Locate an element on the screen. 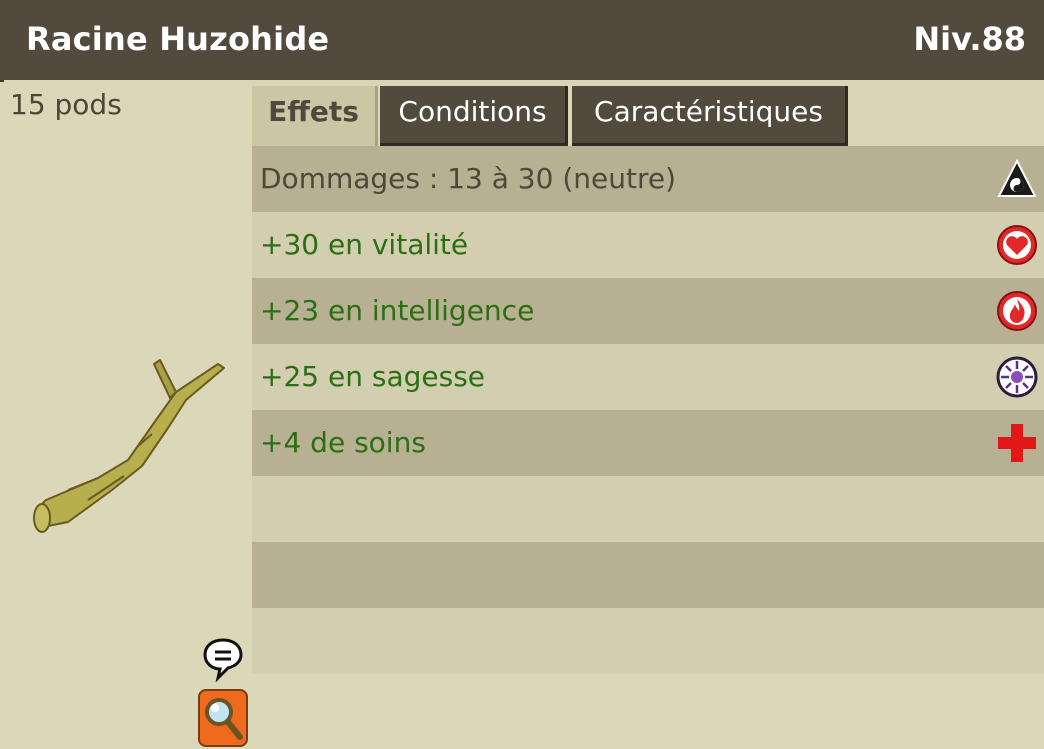 The width and height of the screenshot is (1044, 749). effect-row-wisdom: +25 en sagesse is located at coordinates (648, 377).